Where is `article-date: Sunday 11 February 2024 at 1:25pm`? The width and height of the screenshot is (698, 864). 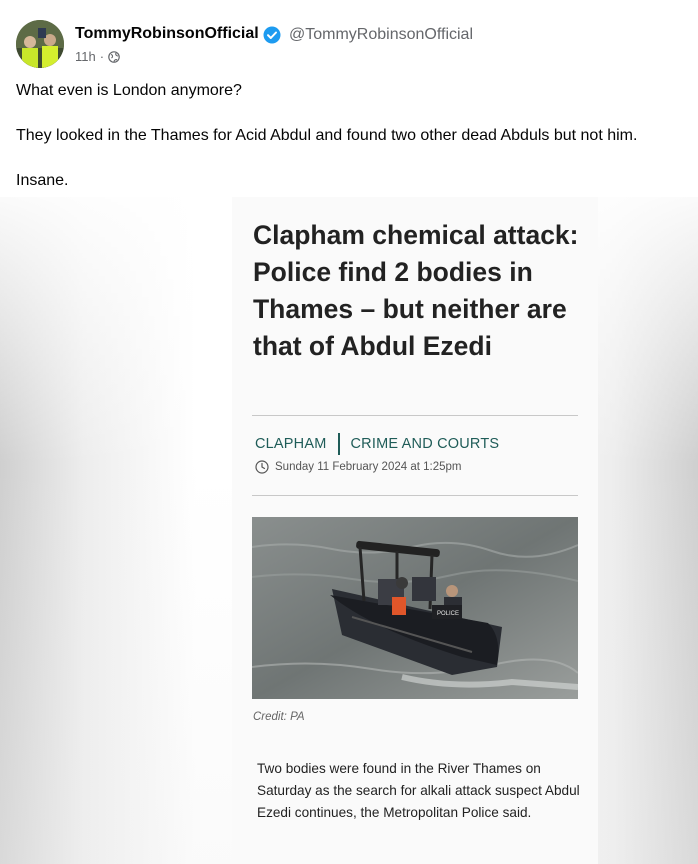 article-date: Sunday 11 February 2024 at 1:25pm is located at coordinates (358, 467).